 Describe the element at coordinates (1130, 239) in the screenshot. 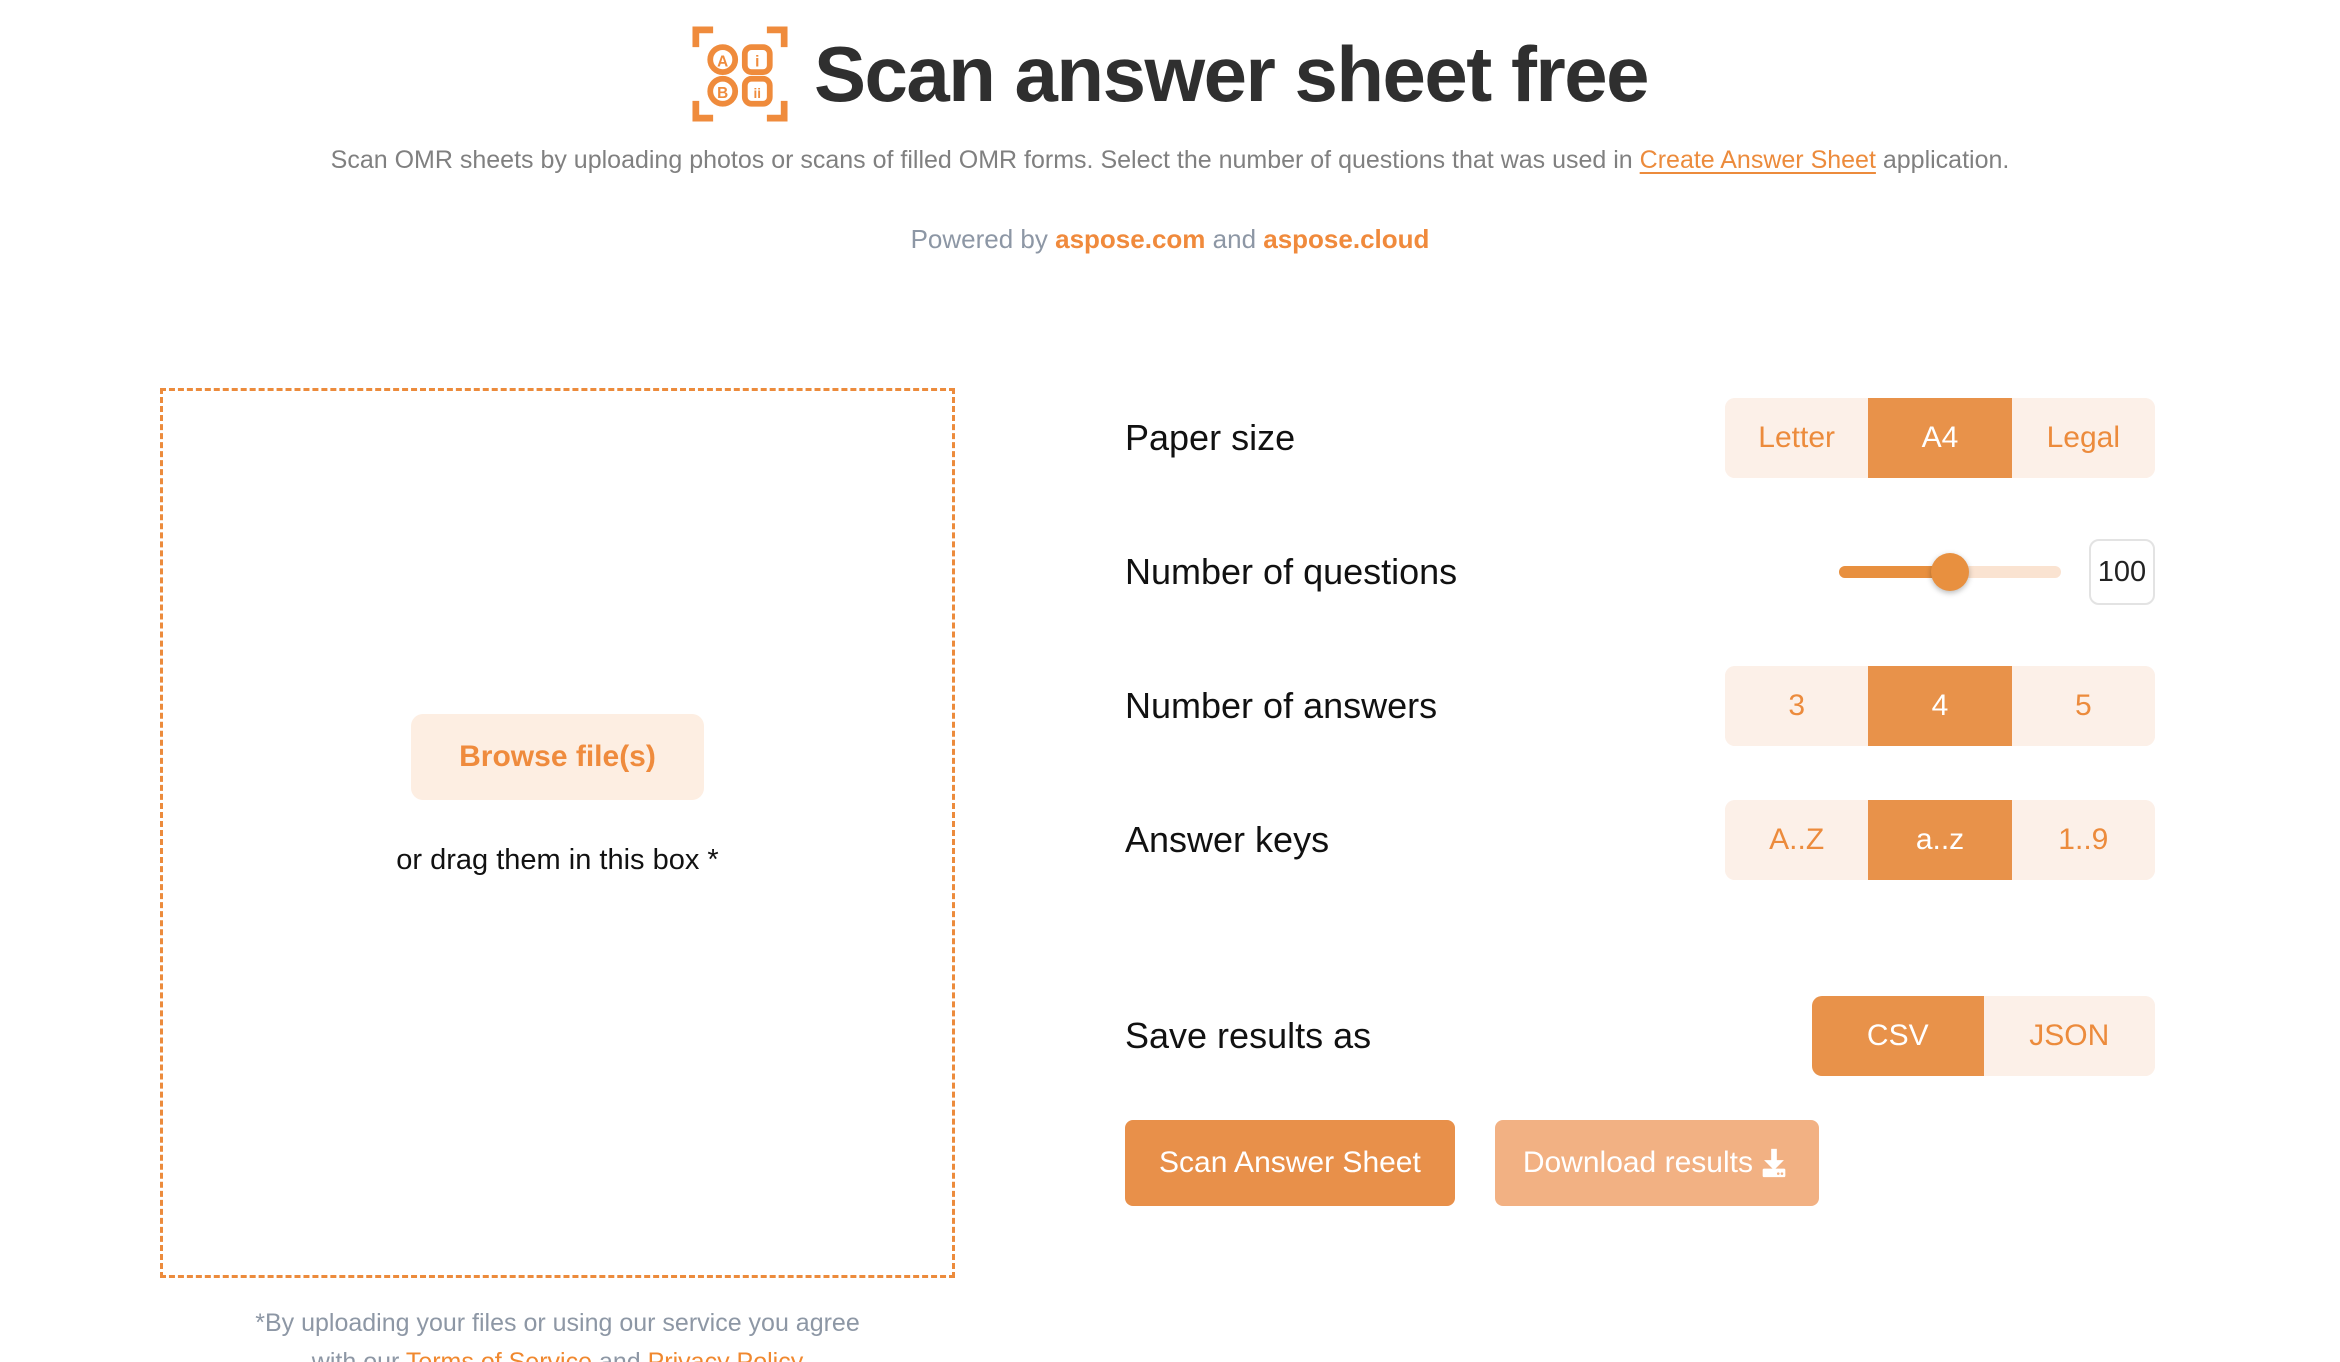

I see `aspose-com-link: aspose.com` at that location.